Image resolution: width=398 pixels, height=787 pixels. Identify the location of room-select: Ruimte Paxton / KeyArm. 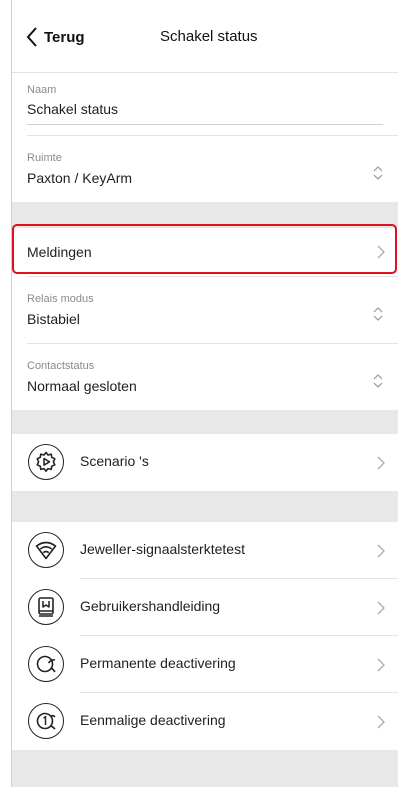
(205, 168).